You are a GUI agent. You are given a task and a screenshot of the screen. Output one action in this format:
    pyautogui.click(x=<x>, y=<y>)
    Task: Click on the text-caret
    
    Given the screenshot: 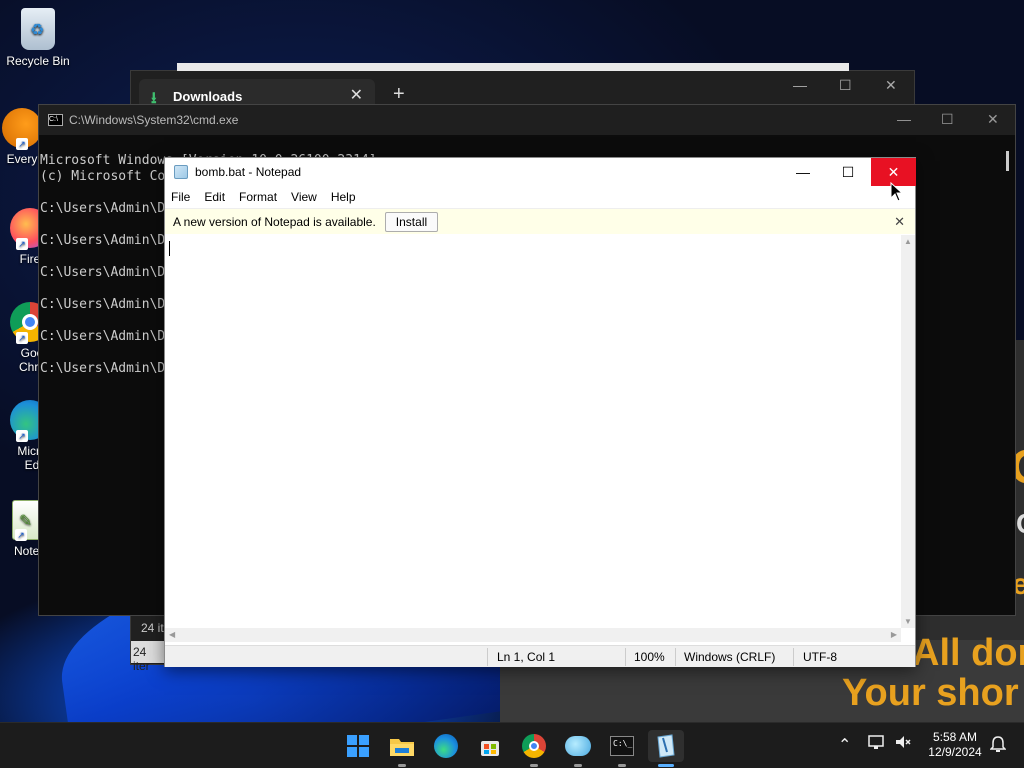 What is the action you would take?
    pyautogui.click(x=169, y=248)
    